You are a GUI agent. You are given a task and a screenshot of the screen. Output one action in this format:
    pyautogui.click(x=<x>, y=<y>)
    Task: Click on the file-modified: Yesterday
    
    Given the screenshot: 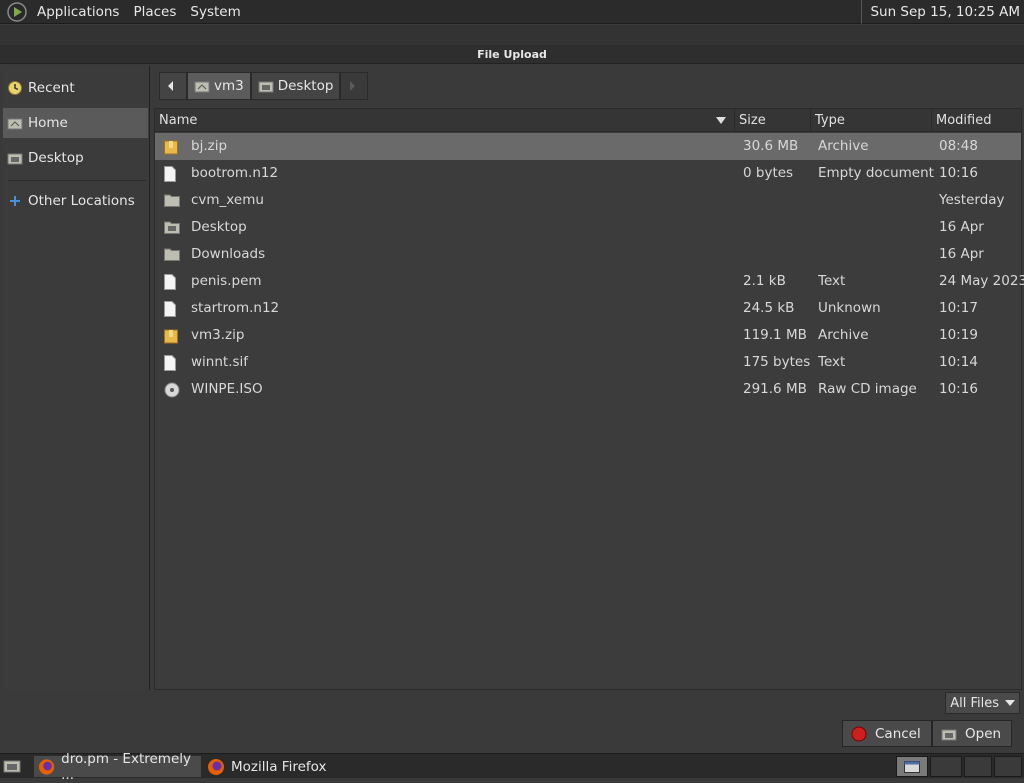 What is the action you would take?
    pyautogui.click(x=972, y=200)
    